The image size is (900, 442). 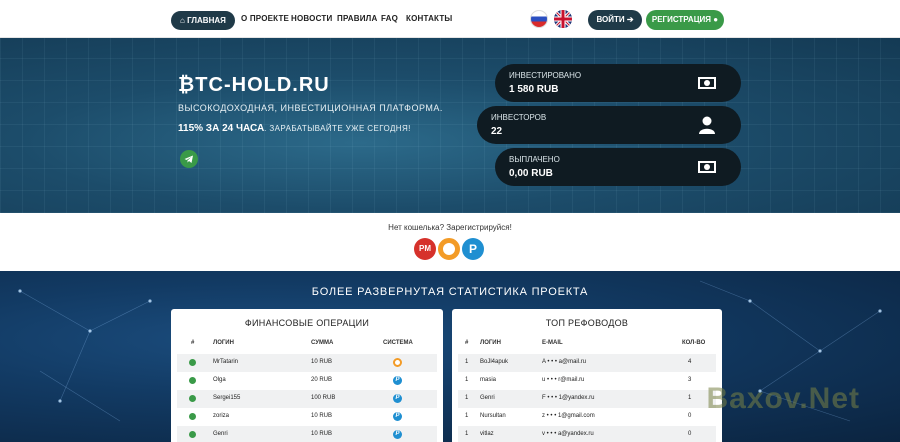 I want to click on login-label: ВОЙТИ, so click(x=610, y=19).